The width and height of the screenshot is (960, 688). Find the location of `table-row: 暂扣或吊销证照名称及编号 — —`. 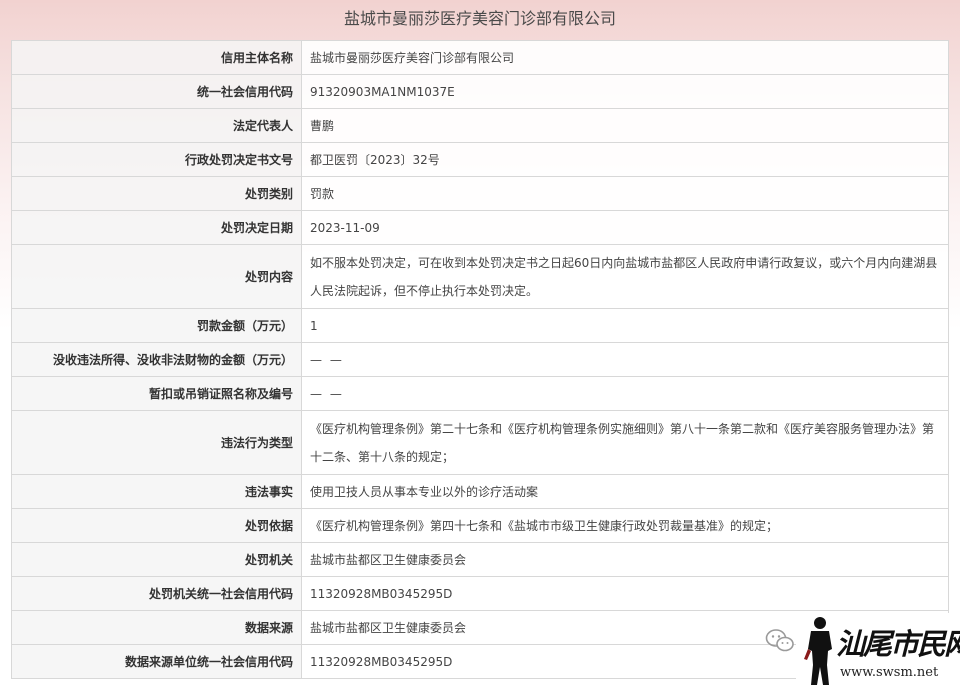

table-row: 暂扣或吊销证照名称及编号 — — is located at coordinates (480, 393).